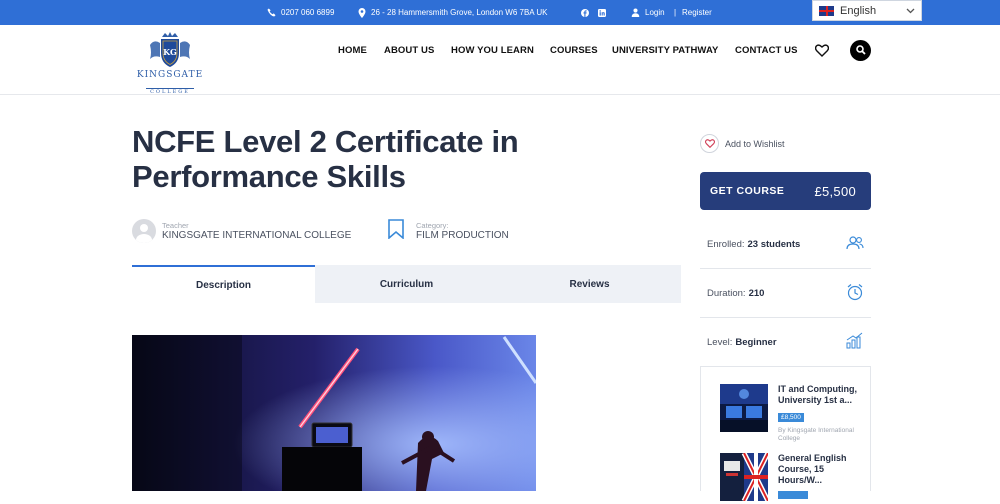 The width and height of the screenshot is (1000, 504). I want to click on tab-curriculum: Curriculum, so click(406, 284).